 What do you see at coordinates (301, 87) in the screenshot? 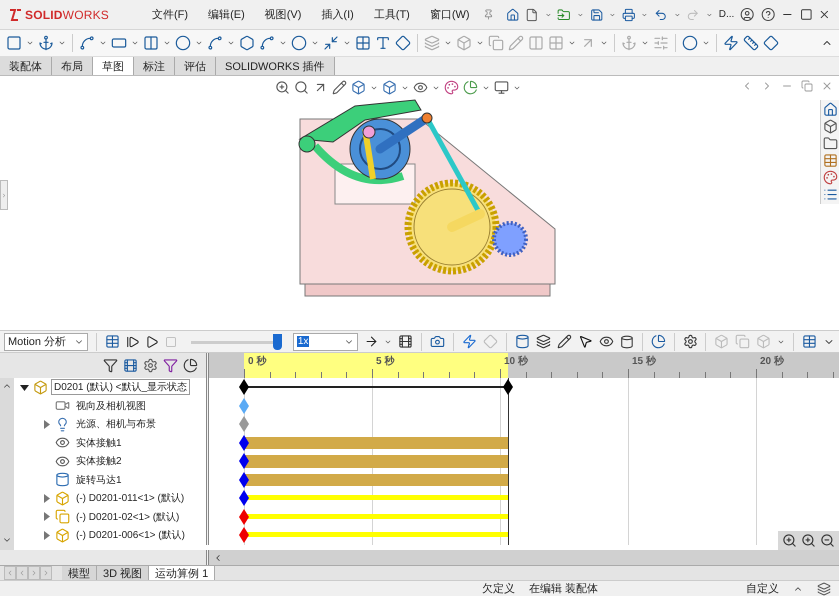
I see `zoom-area-icon` at bounding box center [301, 87].